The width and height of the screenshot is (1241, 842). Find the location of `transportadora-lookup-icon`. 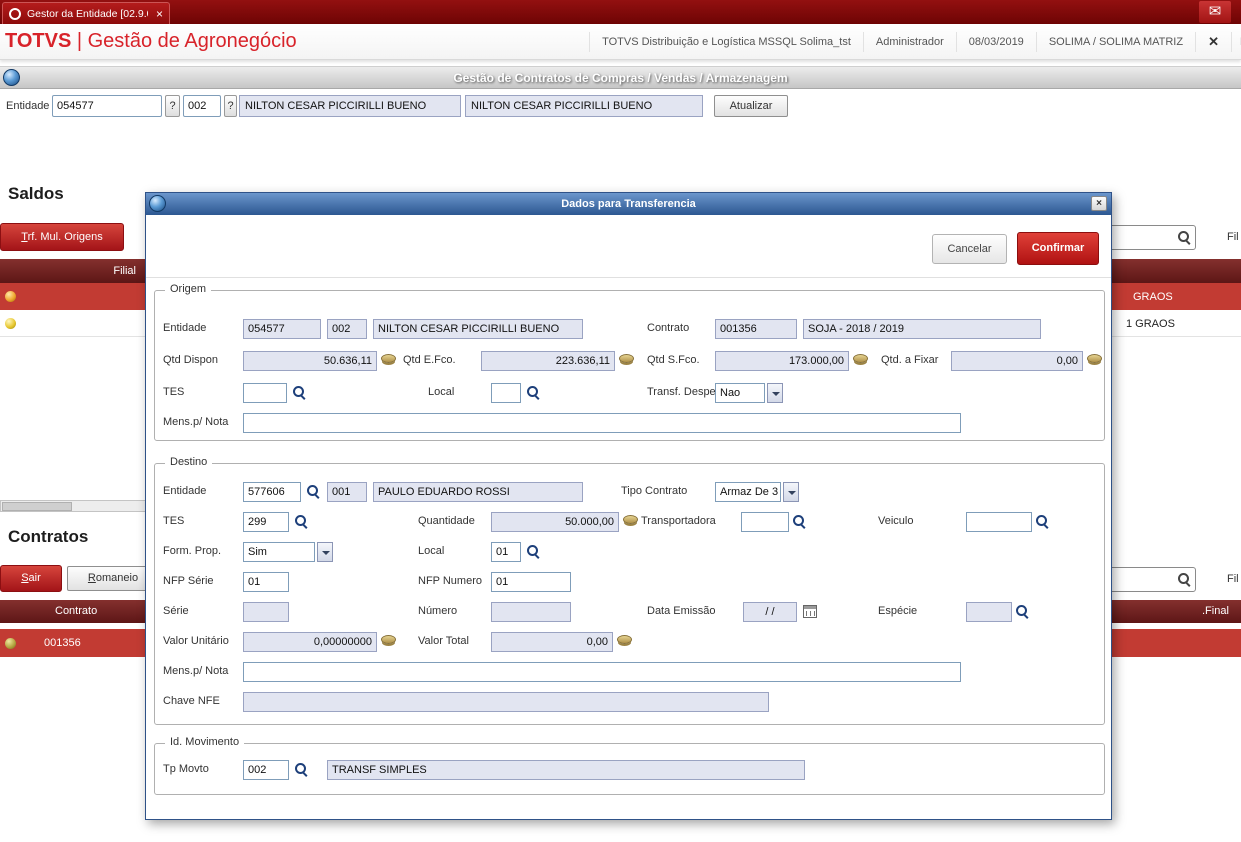

transportadora-lookup-icon is located at coordinates (799, 521).